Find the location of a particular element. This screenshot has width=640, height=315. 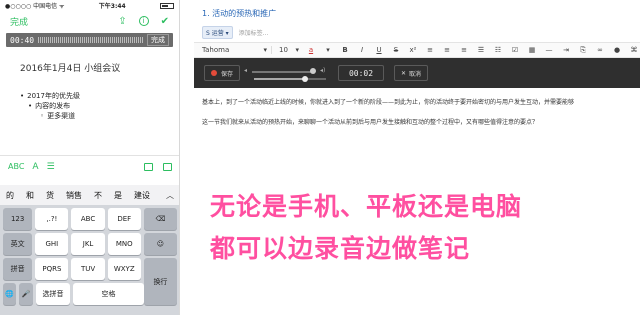

add-icon is located at coordinates (167, 166).